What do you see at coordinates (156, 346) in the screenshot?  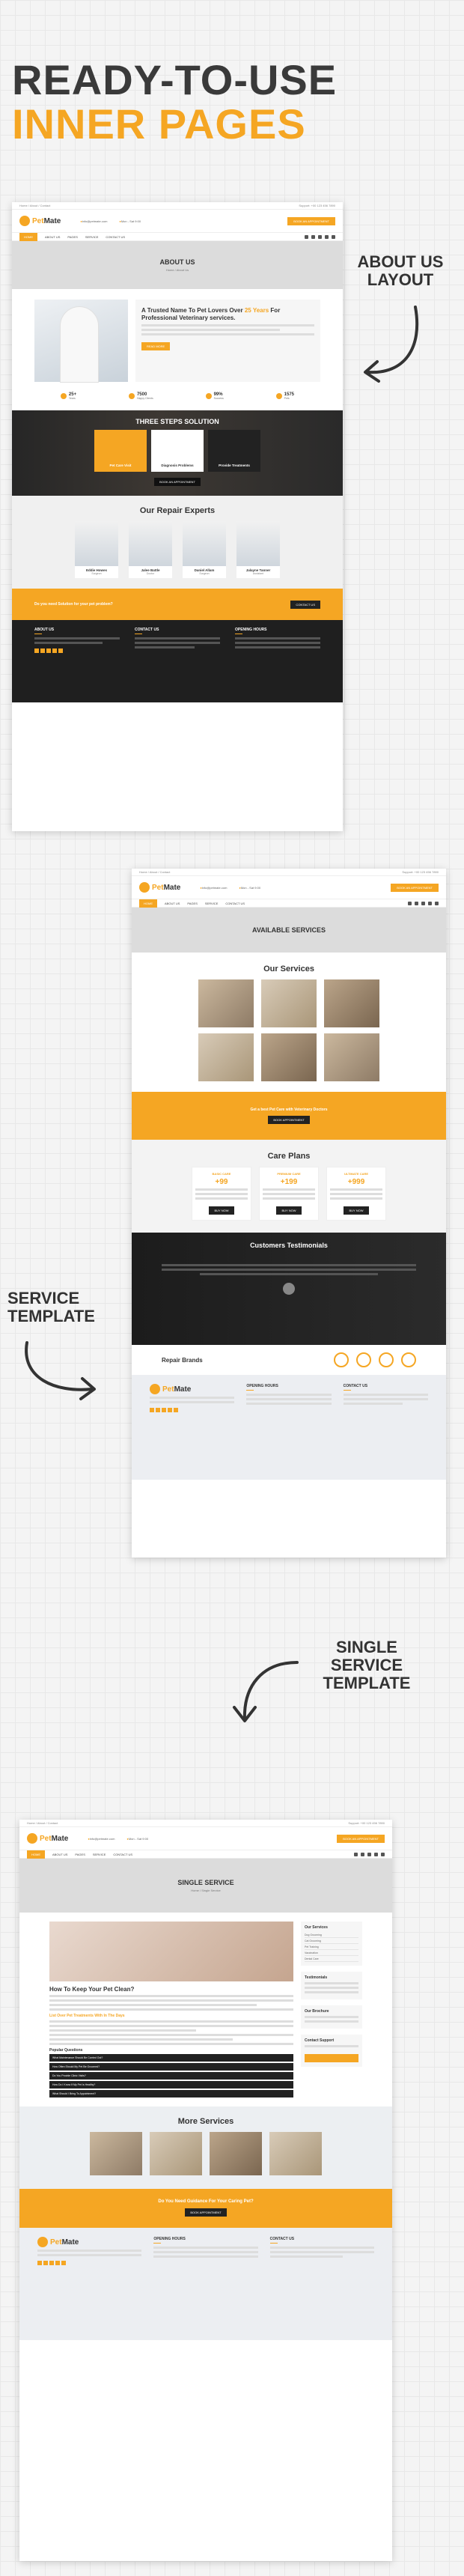 I see `read-more-button: READ MORE` at bounding box center [156, 346].